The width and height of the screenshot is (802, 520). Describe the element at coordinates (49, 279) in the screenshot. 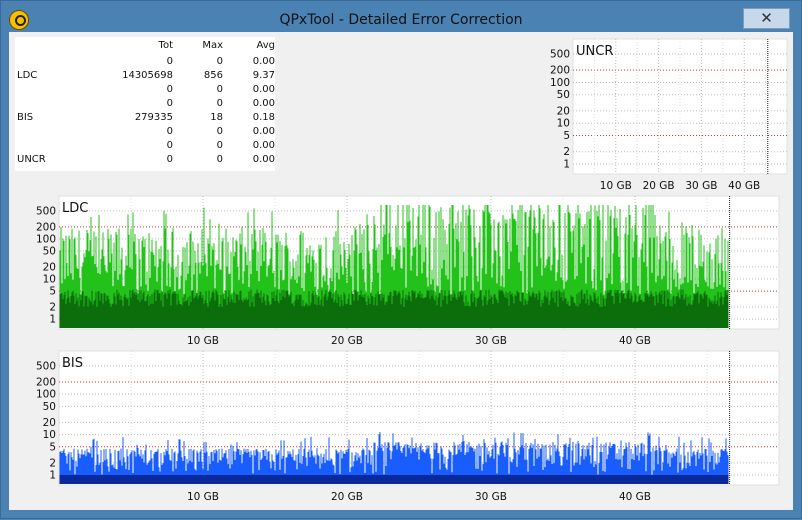

I see `ldc-y-tick-label: 10` at that location.